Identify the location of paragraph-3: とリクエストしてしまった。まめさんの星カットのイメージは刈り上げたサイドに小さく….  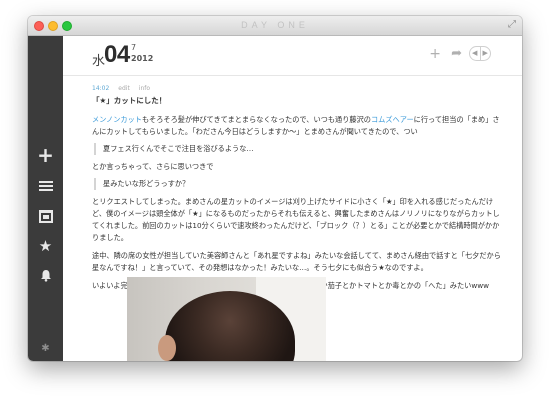
(296, 219).